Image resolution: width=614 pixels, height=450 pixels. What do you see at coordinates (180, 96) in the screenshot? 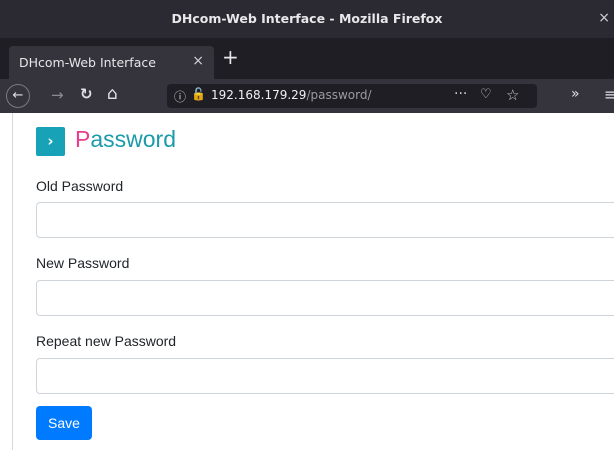
I see `site-info-icon: ⓘ` at bounding box center [180, 96].